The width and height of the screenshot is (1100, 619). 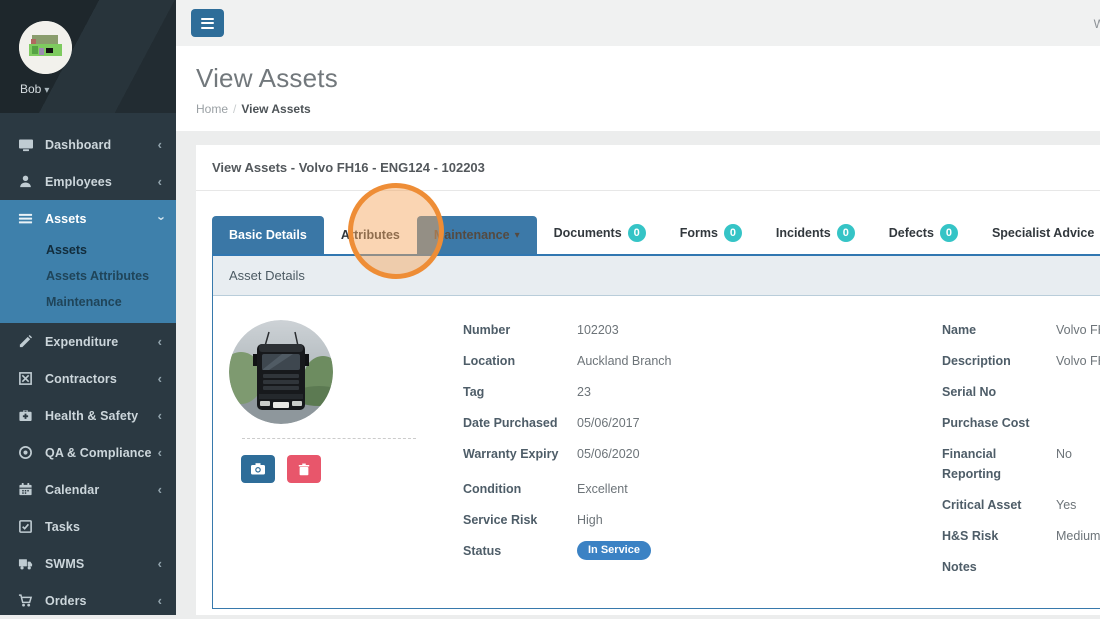 What do you see at coordinates (517, 235) in the screenshot?
I see `caret-down-icon: ▾` at bounding box center [517, 235].